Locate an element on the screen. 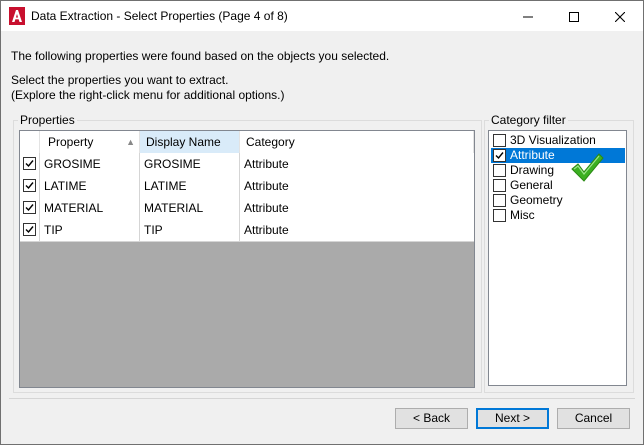  category-item-3d-visualization: 3D Visualization is located at coordinates (558, 140).